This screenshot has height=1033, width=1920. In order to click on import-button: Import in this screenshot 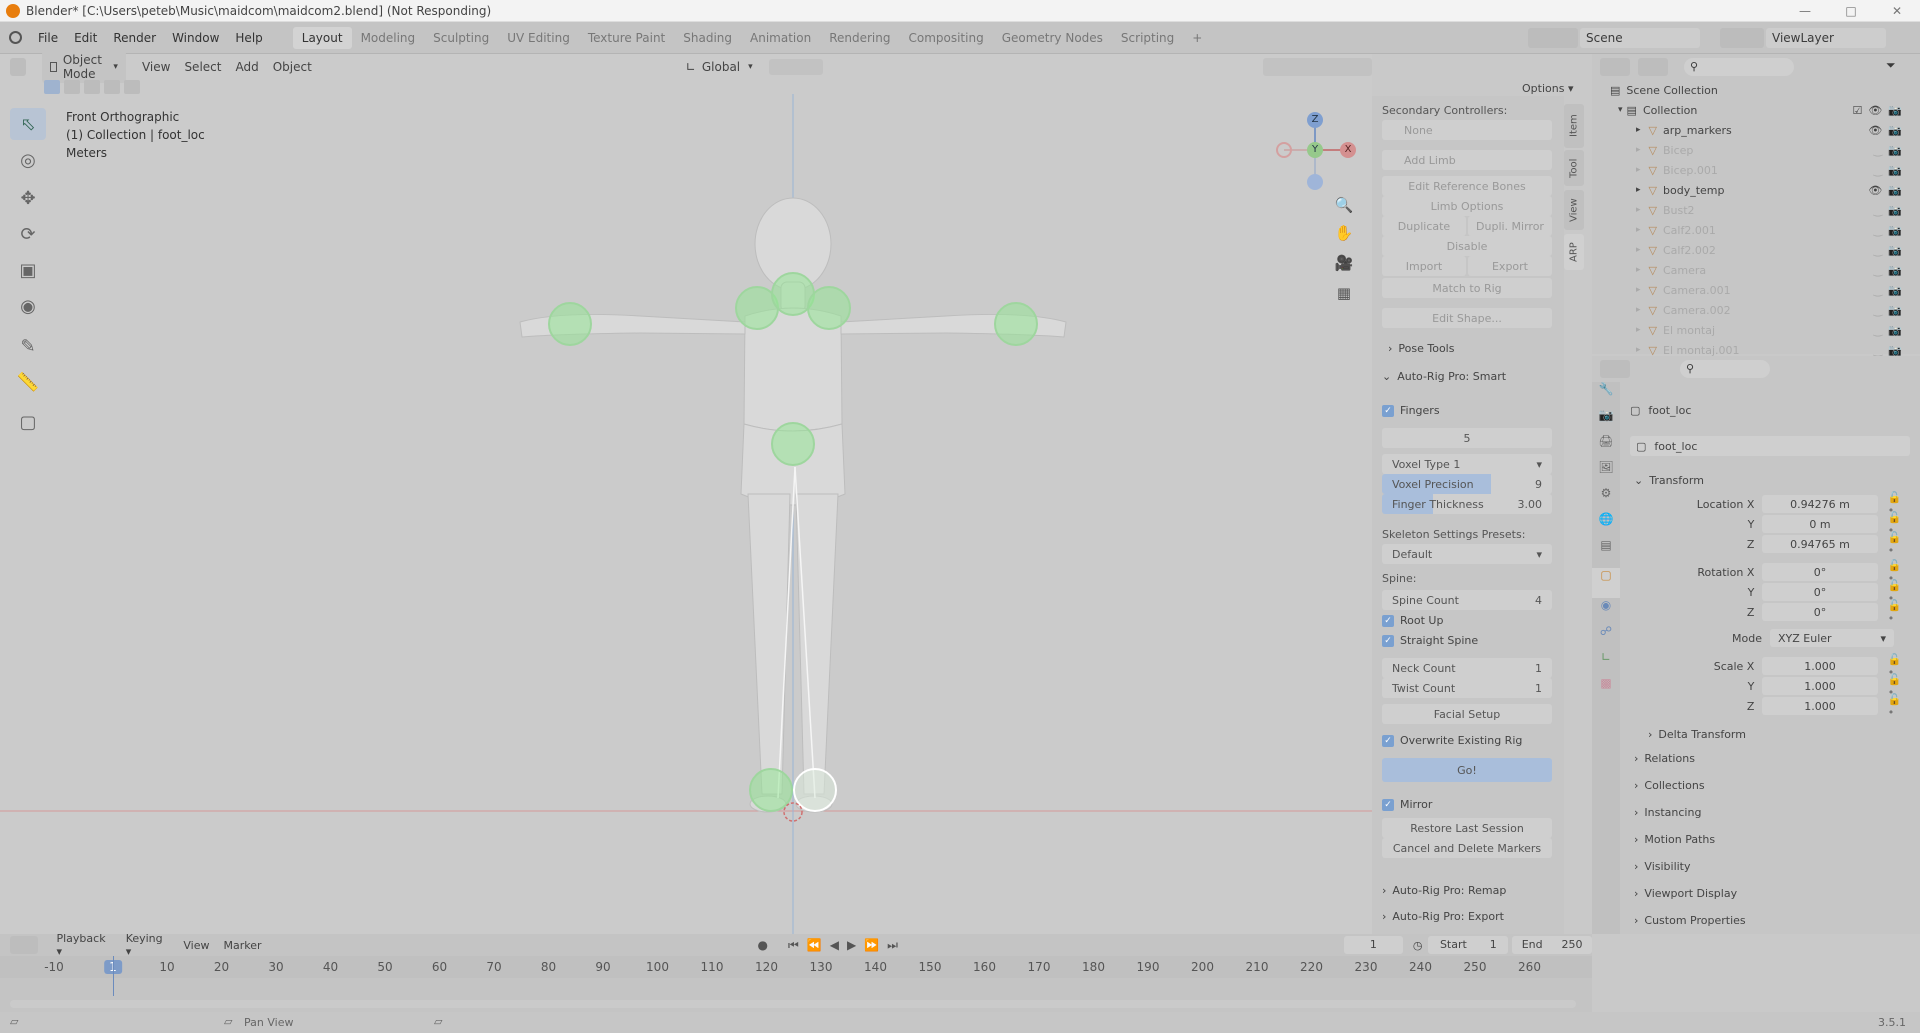, I will do `click(1424, 266)`.